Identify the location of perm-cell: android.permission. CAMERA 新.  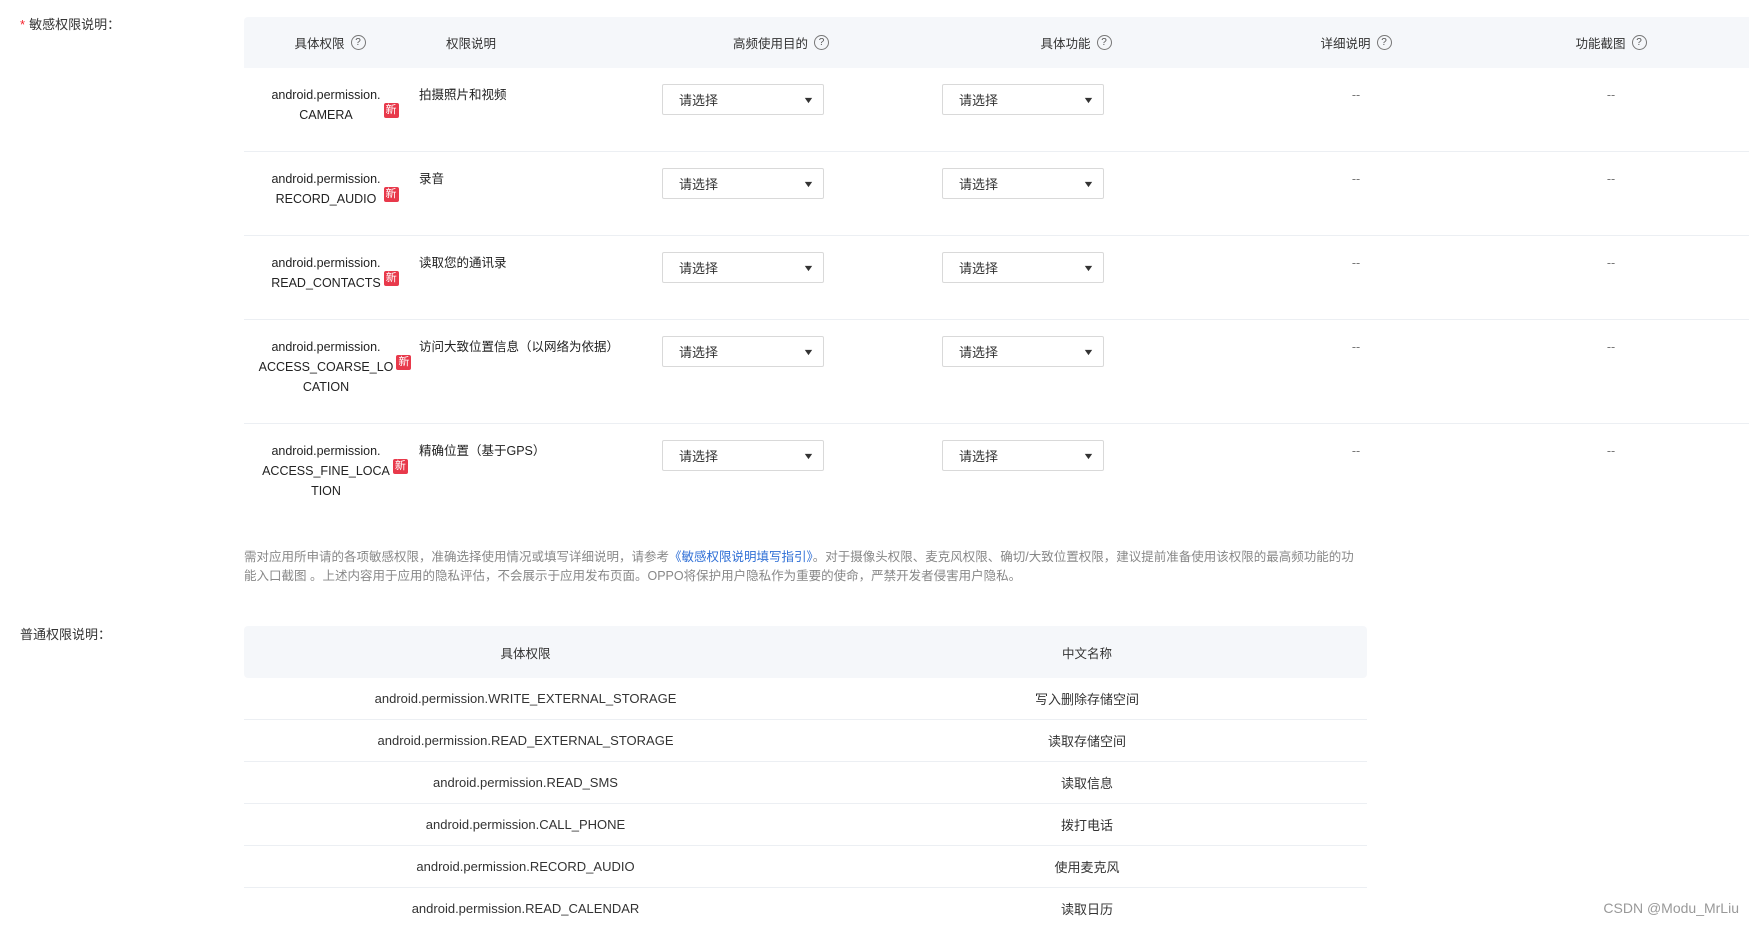
(335, 105).